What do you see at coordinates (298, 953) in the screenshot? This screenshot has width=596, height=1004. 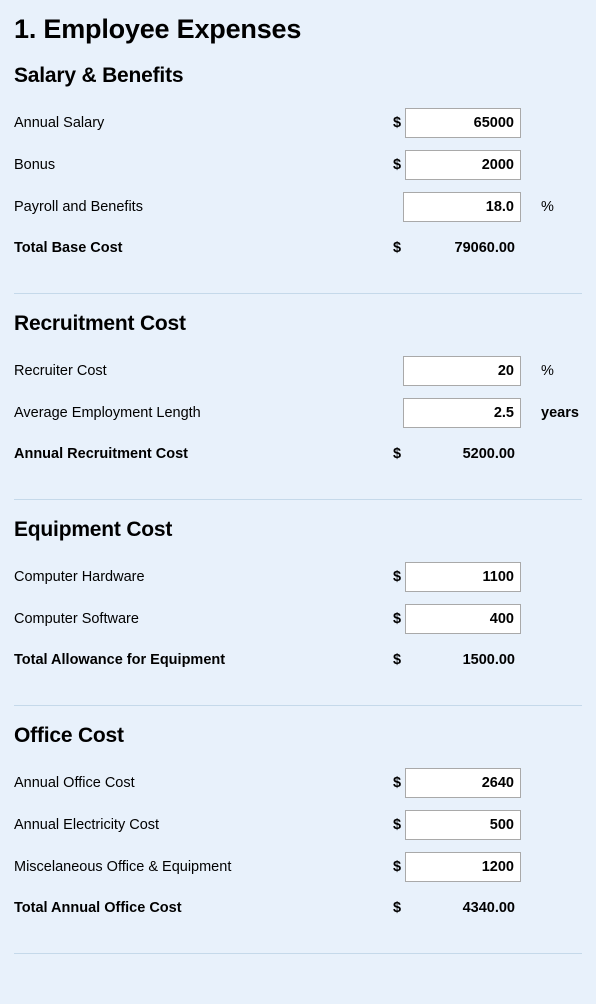 I see `section-divider` at bounding box center [298, 953].